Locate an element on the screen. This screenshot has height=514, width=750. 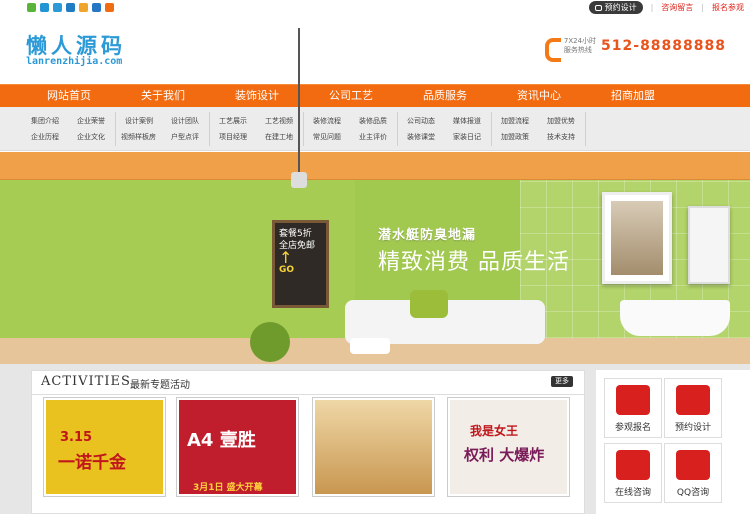
qq-consult-button: QQ咨询 is located at coordinates (693, 473).